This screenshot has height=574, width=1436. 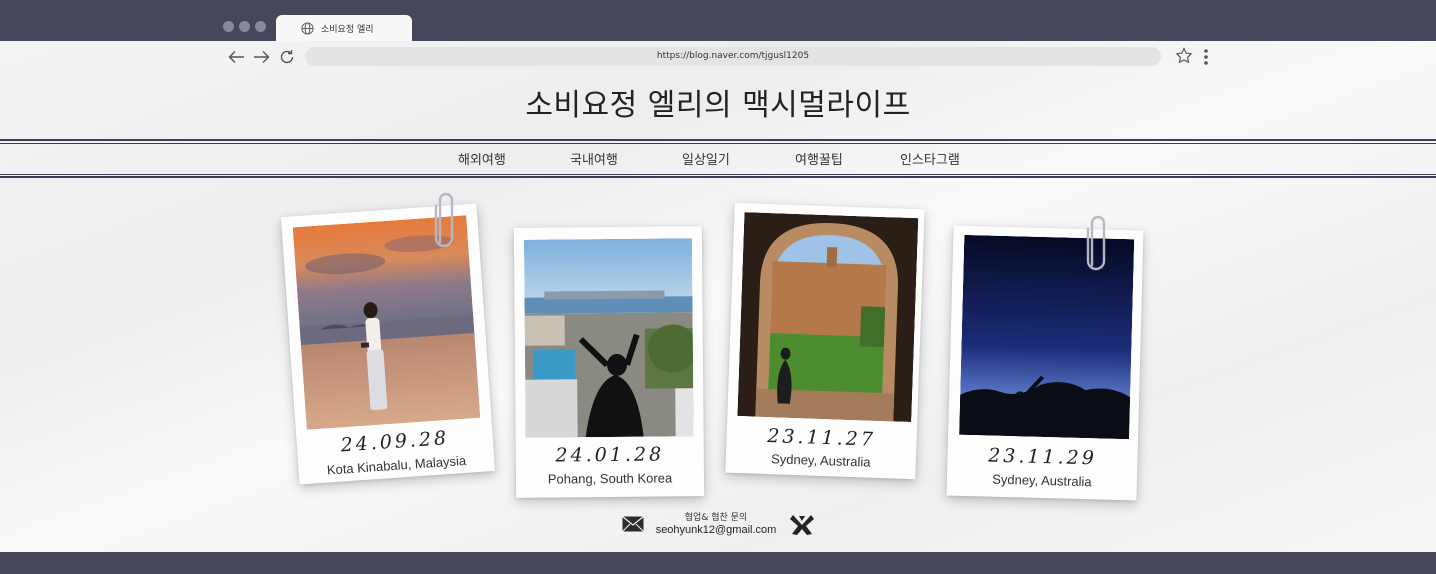 What do you see at coordinates (733, 56) in the screenshot?
I see `address-bar: https://blog.naver.com/tjgusl1205` at bounding box center [733, 56].